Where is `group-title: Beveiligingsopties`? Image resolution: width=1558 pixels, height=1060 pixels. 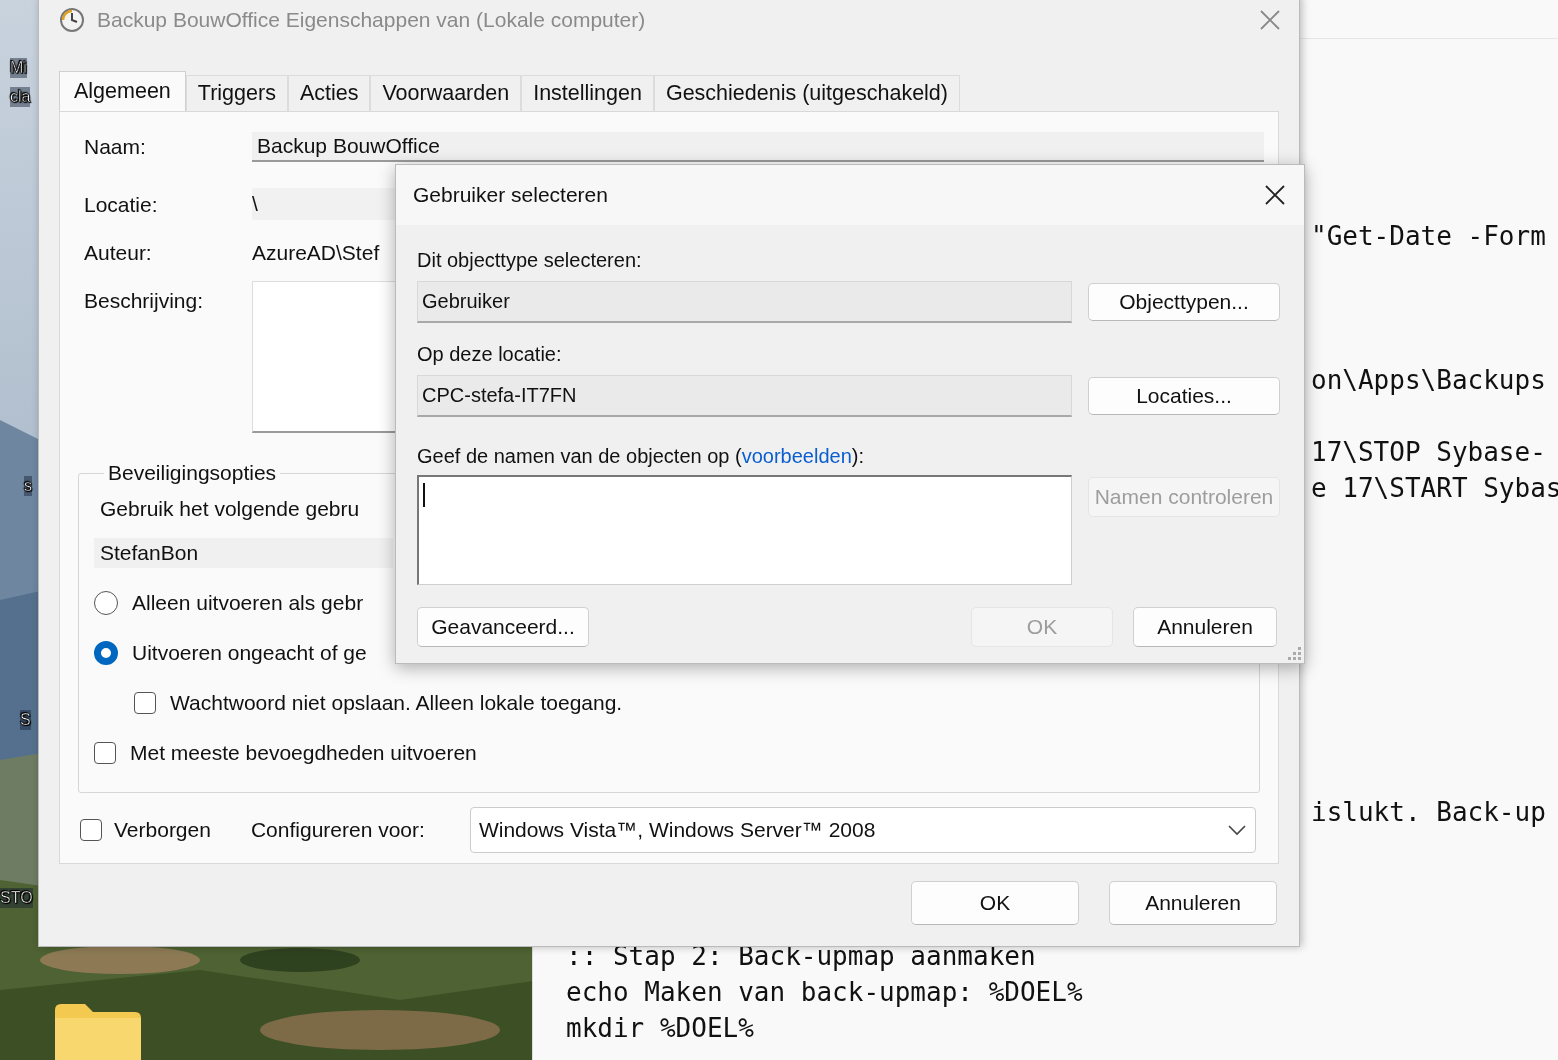 group-title: Beveiligingsopties is located at coordinates (192, 473).